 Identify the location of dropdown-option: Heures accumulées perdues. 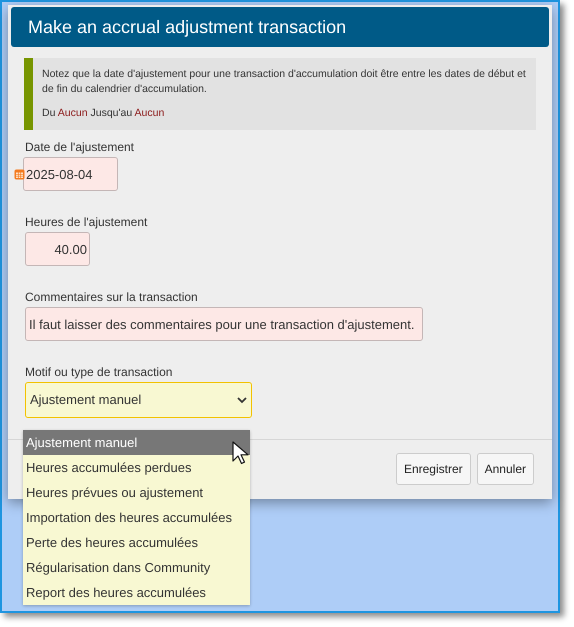
(136, 467).